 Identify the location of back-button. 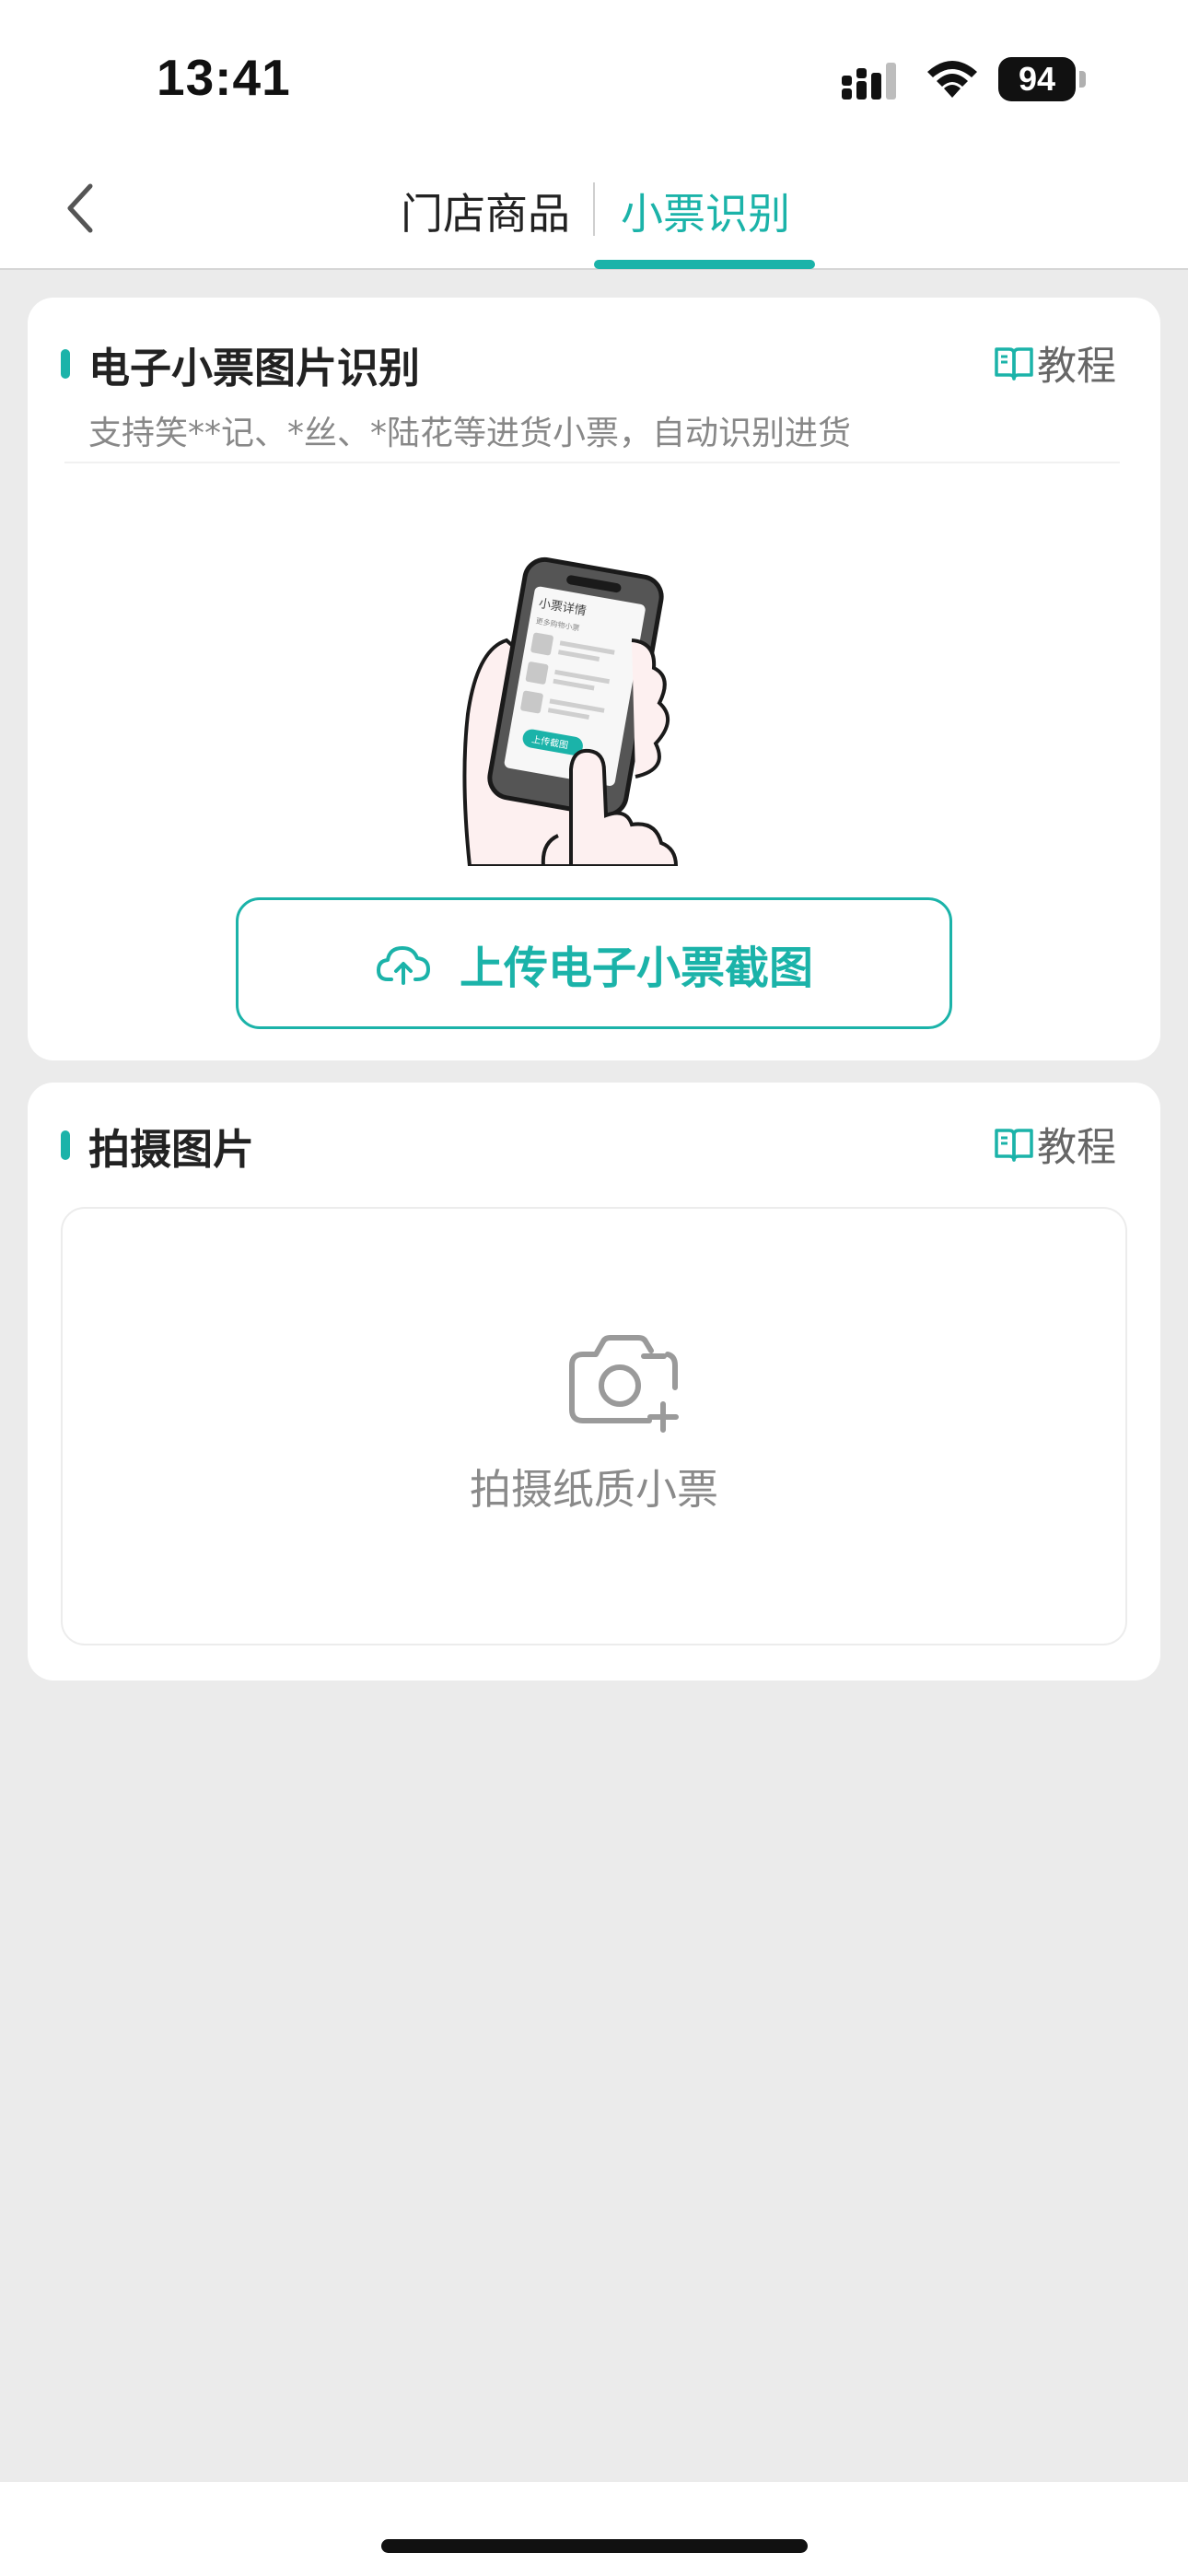
(81, 208).